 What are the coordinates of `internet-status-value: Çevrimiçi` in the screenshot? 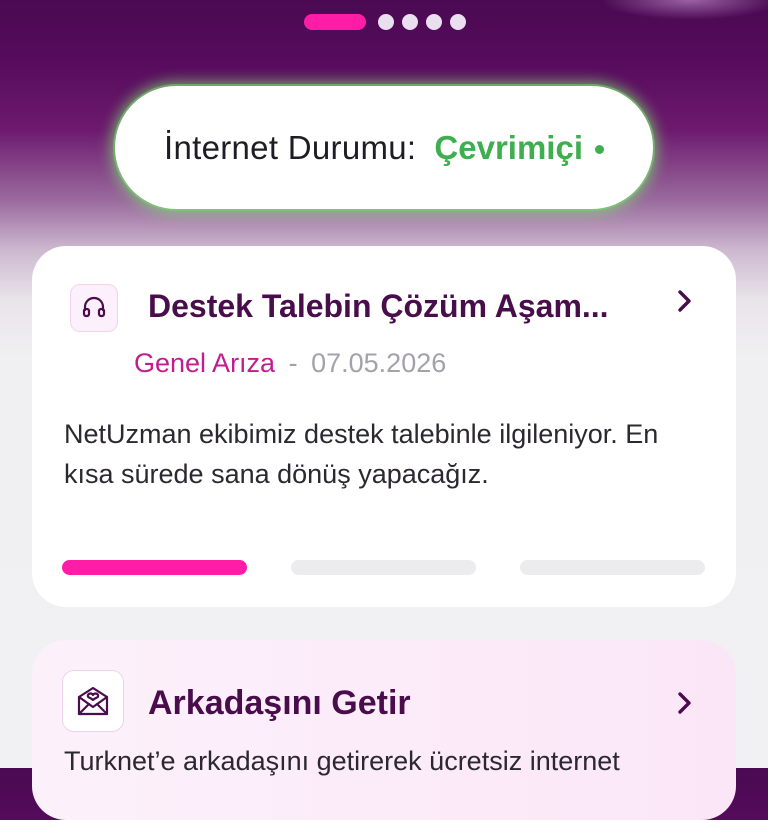 It's located at (508, 147).